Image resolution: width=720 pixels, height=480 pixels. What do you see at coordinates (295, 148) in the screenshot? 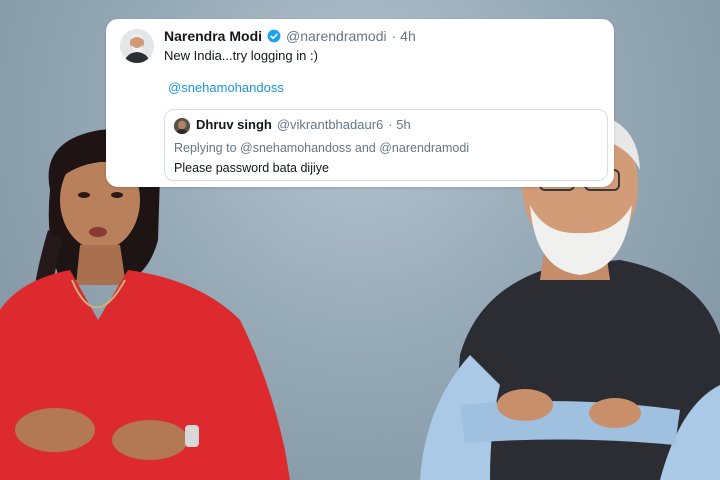
I see `reply-mention-1: @snehamohandoss` at bounding box center [295, 148].